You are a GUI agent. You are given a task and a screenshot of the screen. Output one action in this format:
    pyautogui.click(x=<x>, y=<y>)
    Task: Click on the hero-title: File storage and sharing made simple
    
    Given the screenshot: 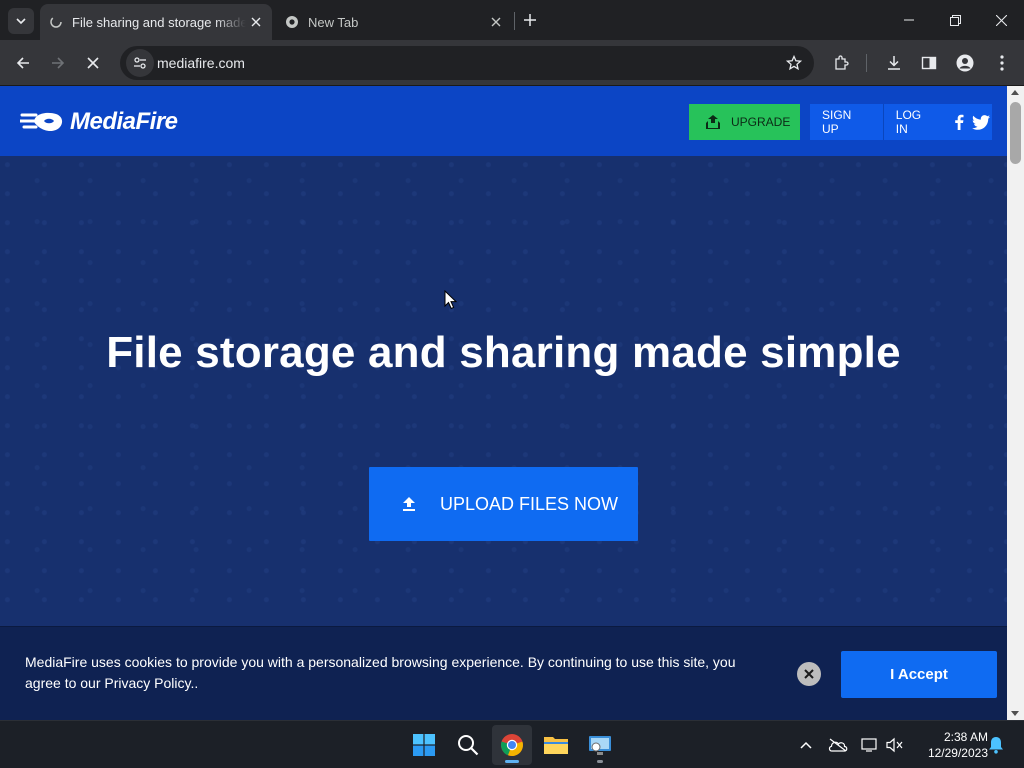 What is the action you would take?
    pyautogui.click(x=503, y=352)
    